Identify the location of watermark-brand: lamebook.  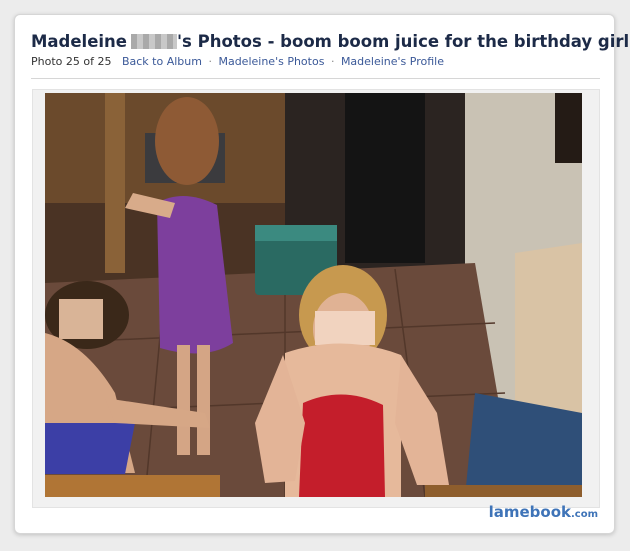
(529, 512).